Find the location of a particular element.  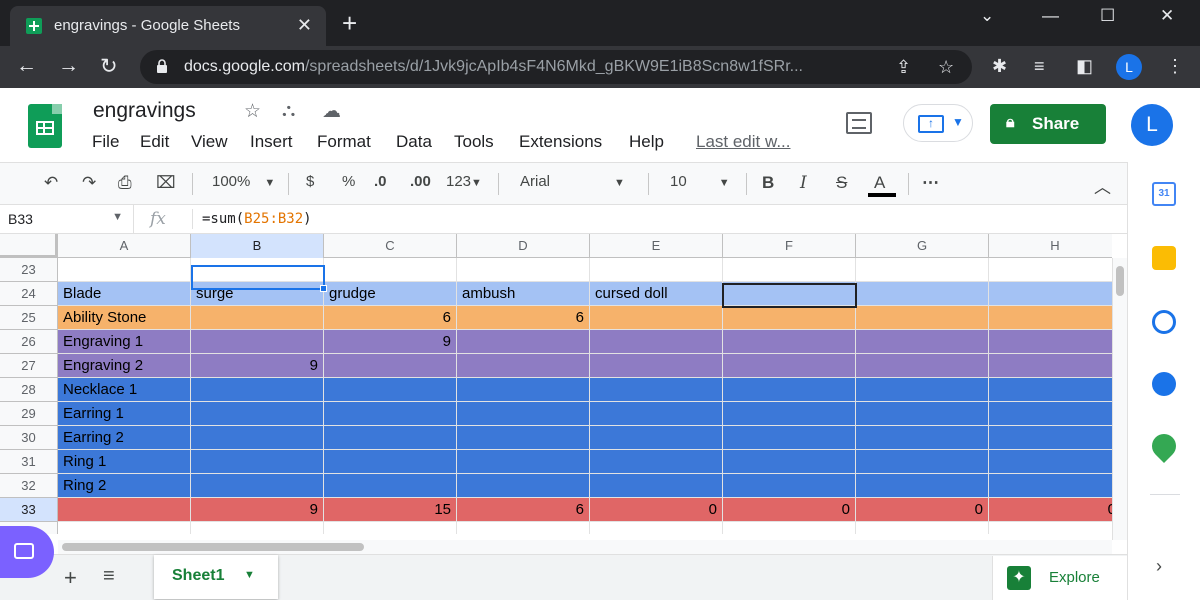

cell-h32 is located at coordinates (1050, 486).